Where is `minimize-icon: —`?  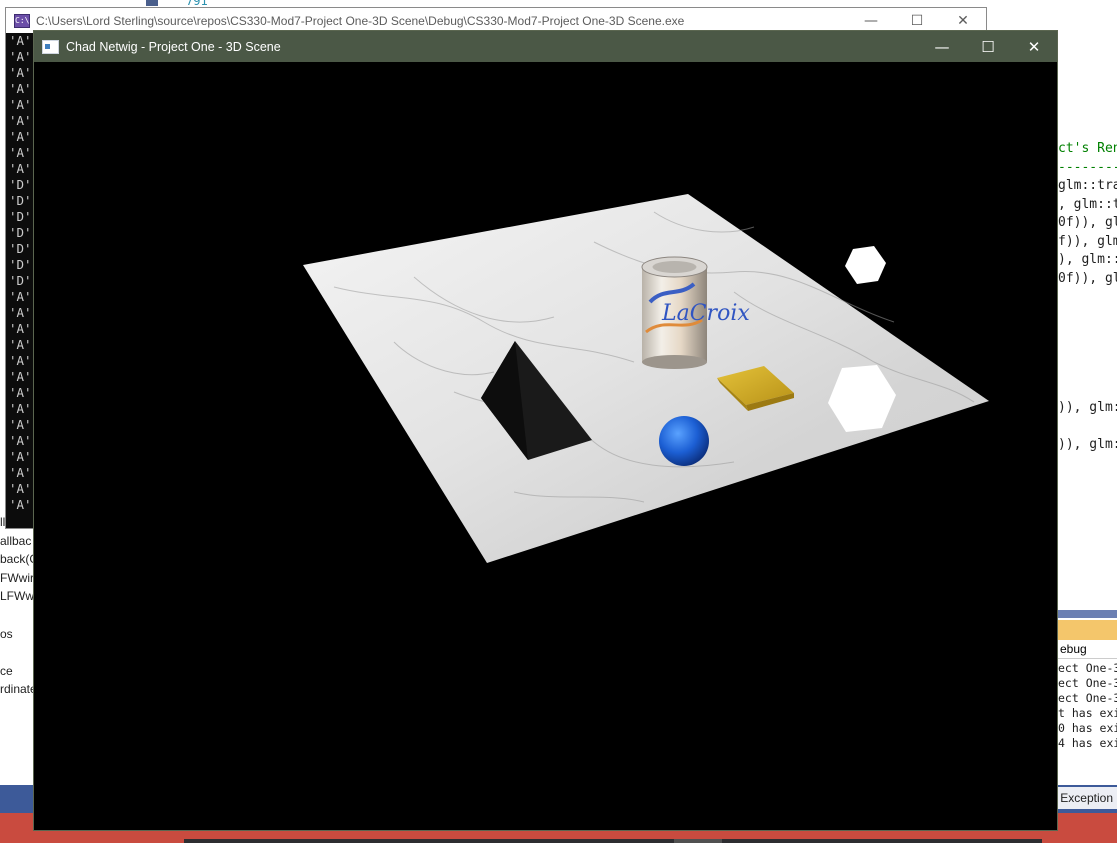 minimize-icon: — is located at coordinates (942, 46).